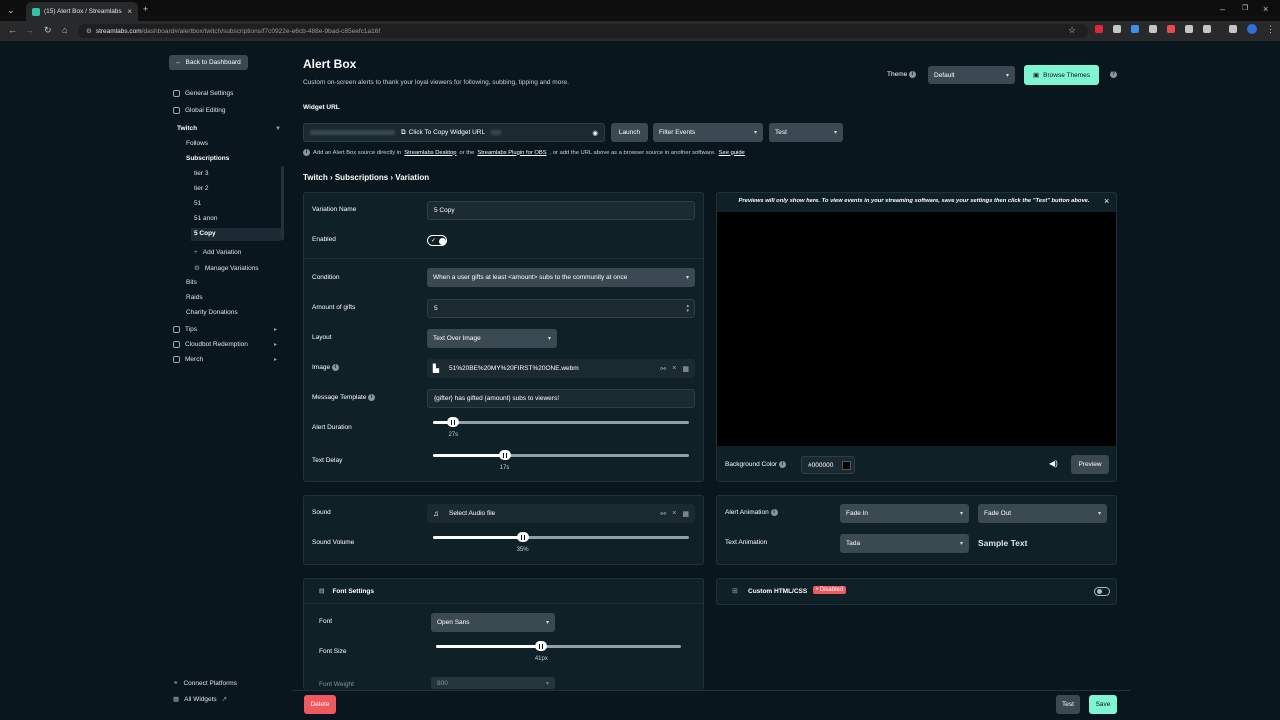  I want to click on manage-variations-button: ⚙ Manage Variations, so click(226, 268).